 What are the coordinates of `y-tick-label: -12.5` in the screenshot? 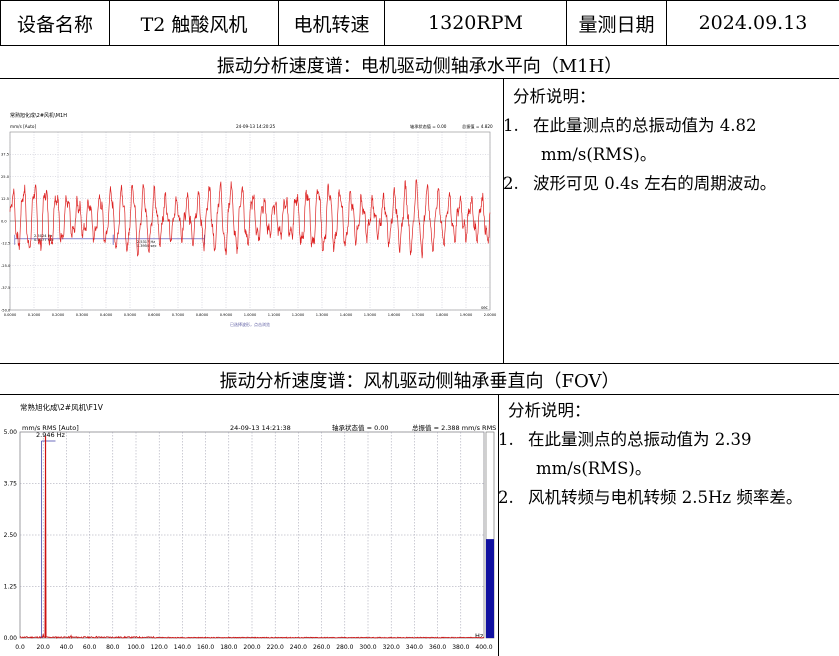 It's located at (5, 244).